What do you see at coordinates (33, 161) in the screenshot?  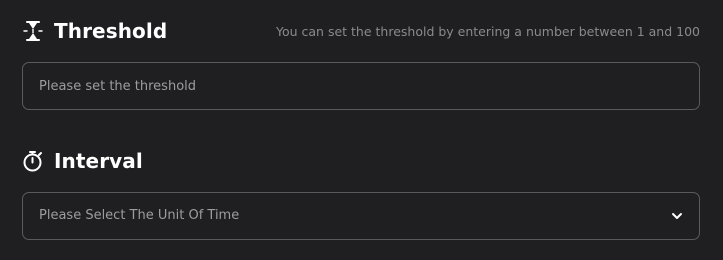 I see `stopwatch-icon` at bounding box center [33, 161].